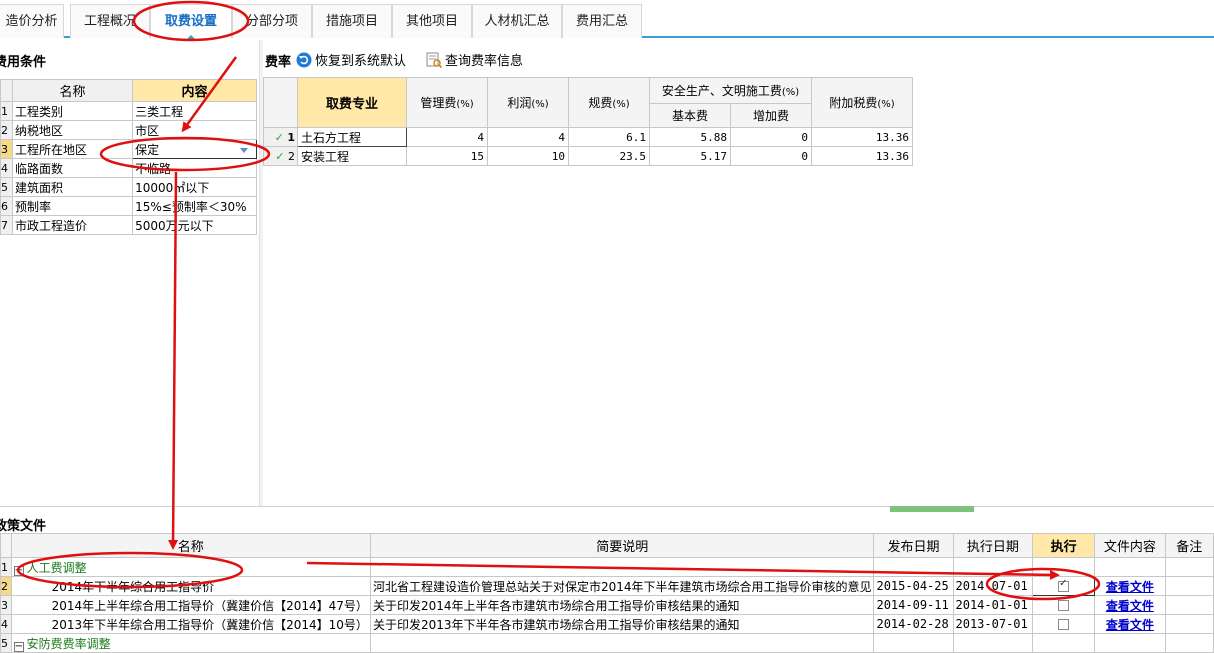 The height and width of the screenshot is (653, 1214). Describe the element at coordinates (6, 567) in the screenshot. I see `row-number: 1` at that location.